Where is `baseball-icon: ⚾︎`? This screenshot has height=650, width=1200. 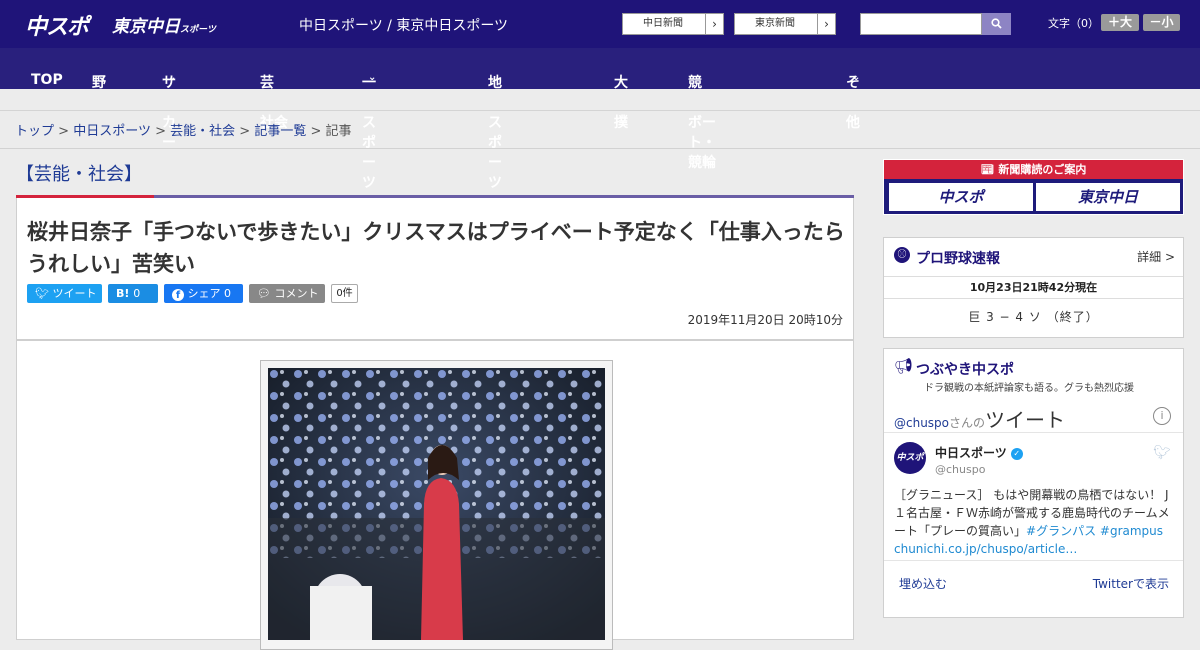
baseball-icon: ⚾︎ is located at coordinates (902, 255).